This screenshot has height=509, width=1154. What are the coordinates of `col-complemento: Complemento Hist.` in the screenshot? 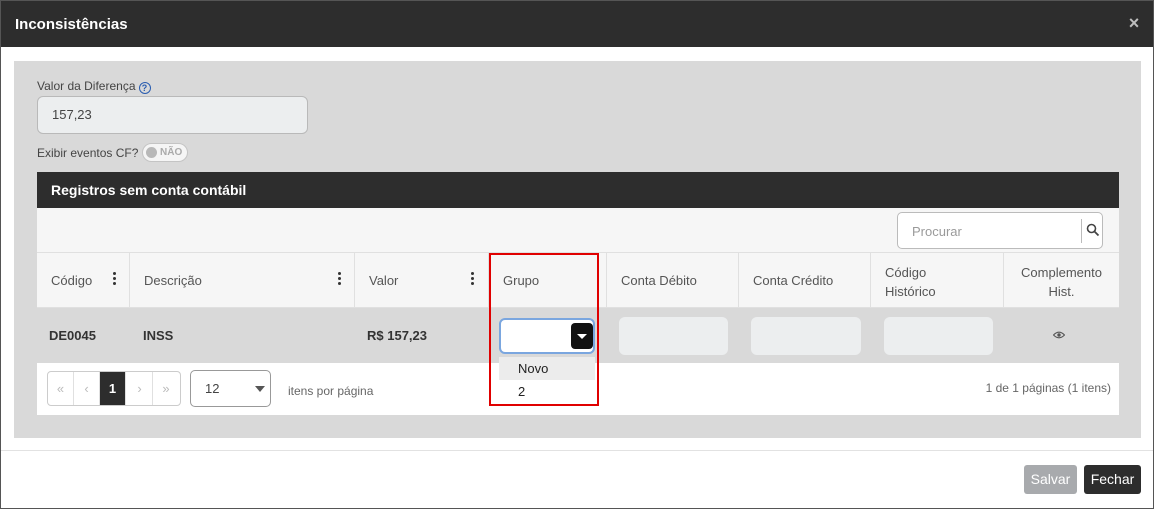 It's located at (1061, 280).